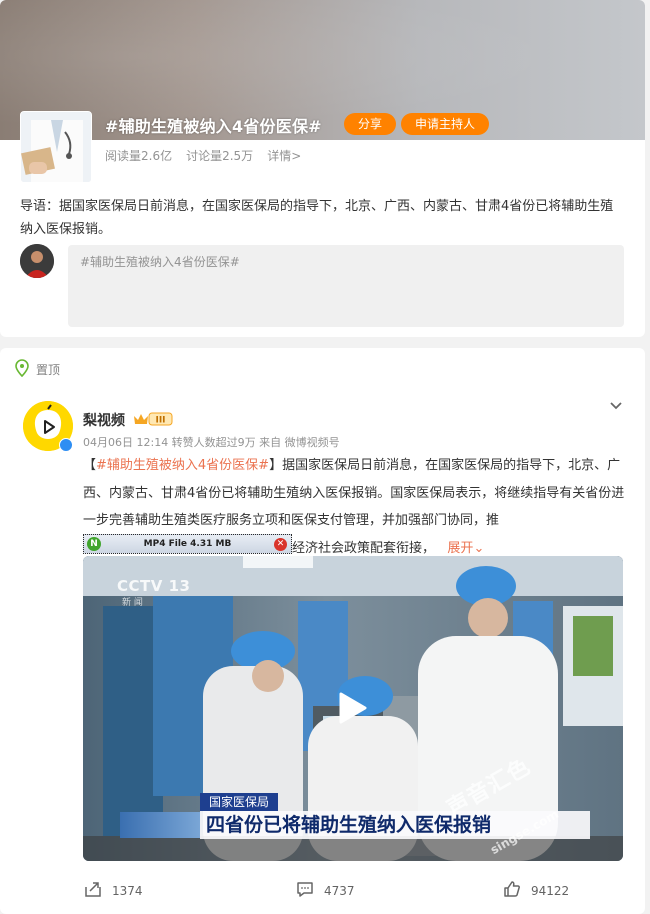  What do you see at coordinates (512, 890) in the screenshot?
I see `thumbs-up-icon` at bounding box center [512, 890].